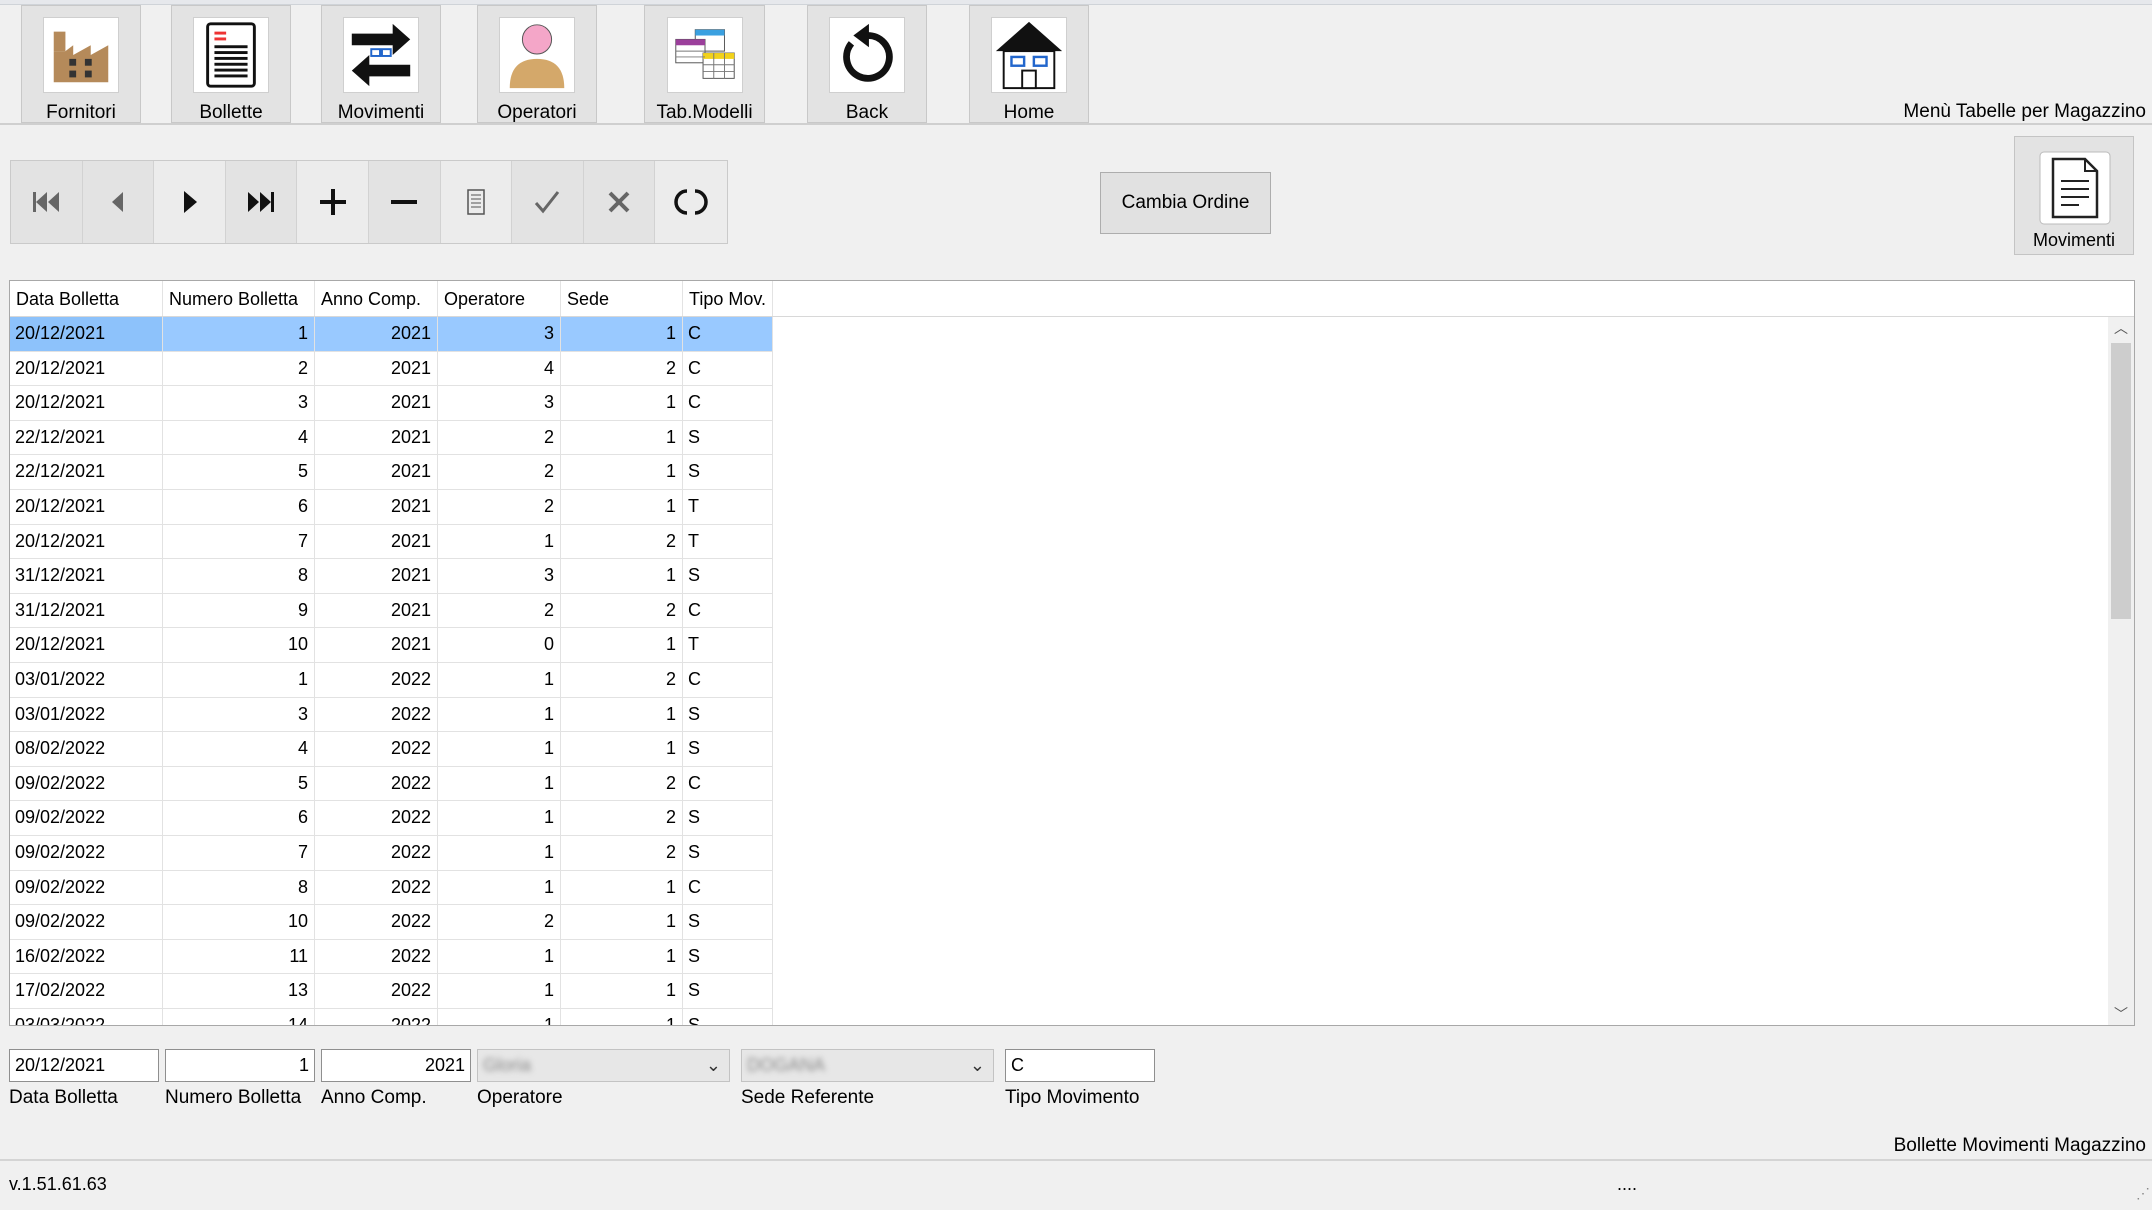  Describe the element at coordinates (240, 1065) in the screenshot. I see `numero-bolletta-field: 1` at that location.